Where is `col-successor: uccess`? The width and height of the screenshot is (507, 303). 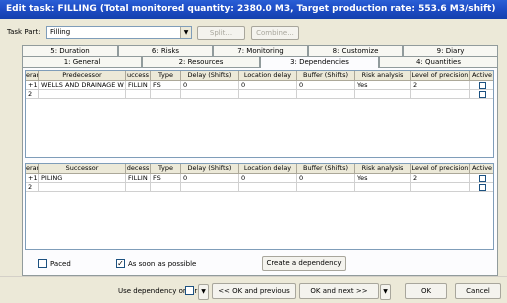 col-successor: uccess is located at coordinates (138, 76).